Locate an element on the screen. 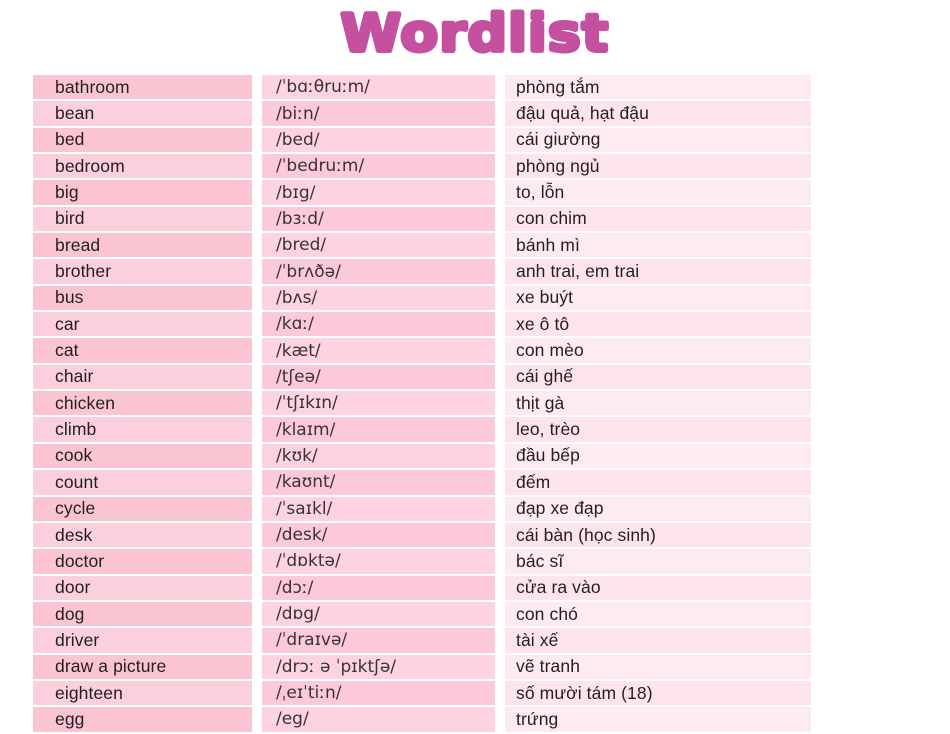  word-cell: brother is located at coordinates (142, 272).